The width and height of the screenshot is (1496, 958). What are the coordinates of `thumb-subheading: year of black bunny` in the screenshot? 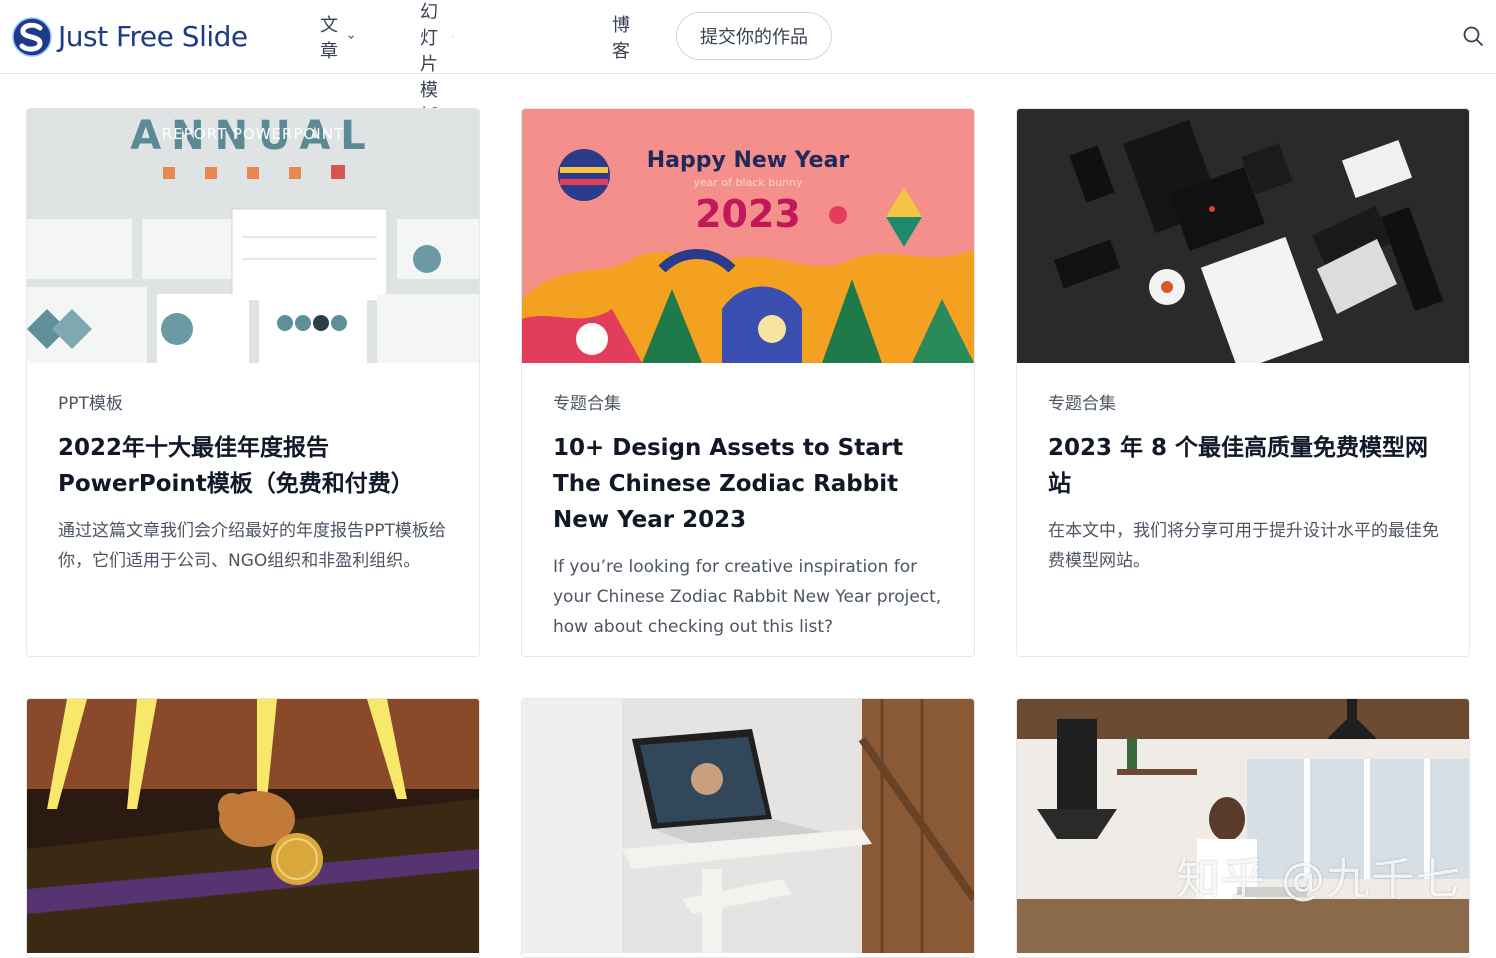 It's located at (748, 182).